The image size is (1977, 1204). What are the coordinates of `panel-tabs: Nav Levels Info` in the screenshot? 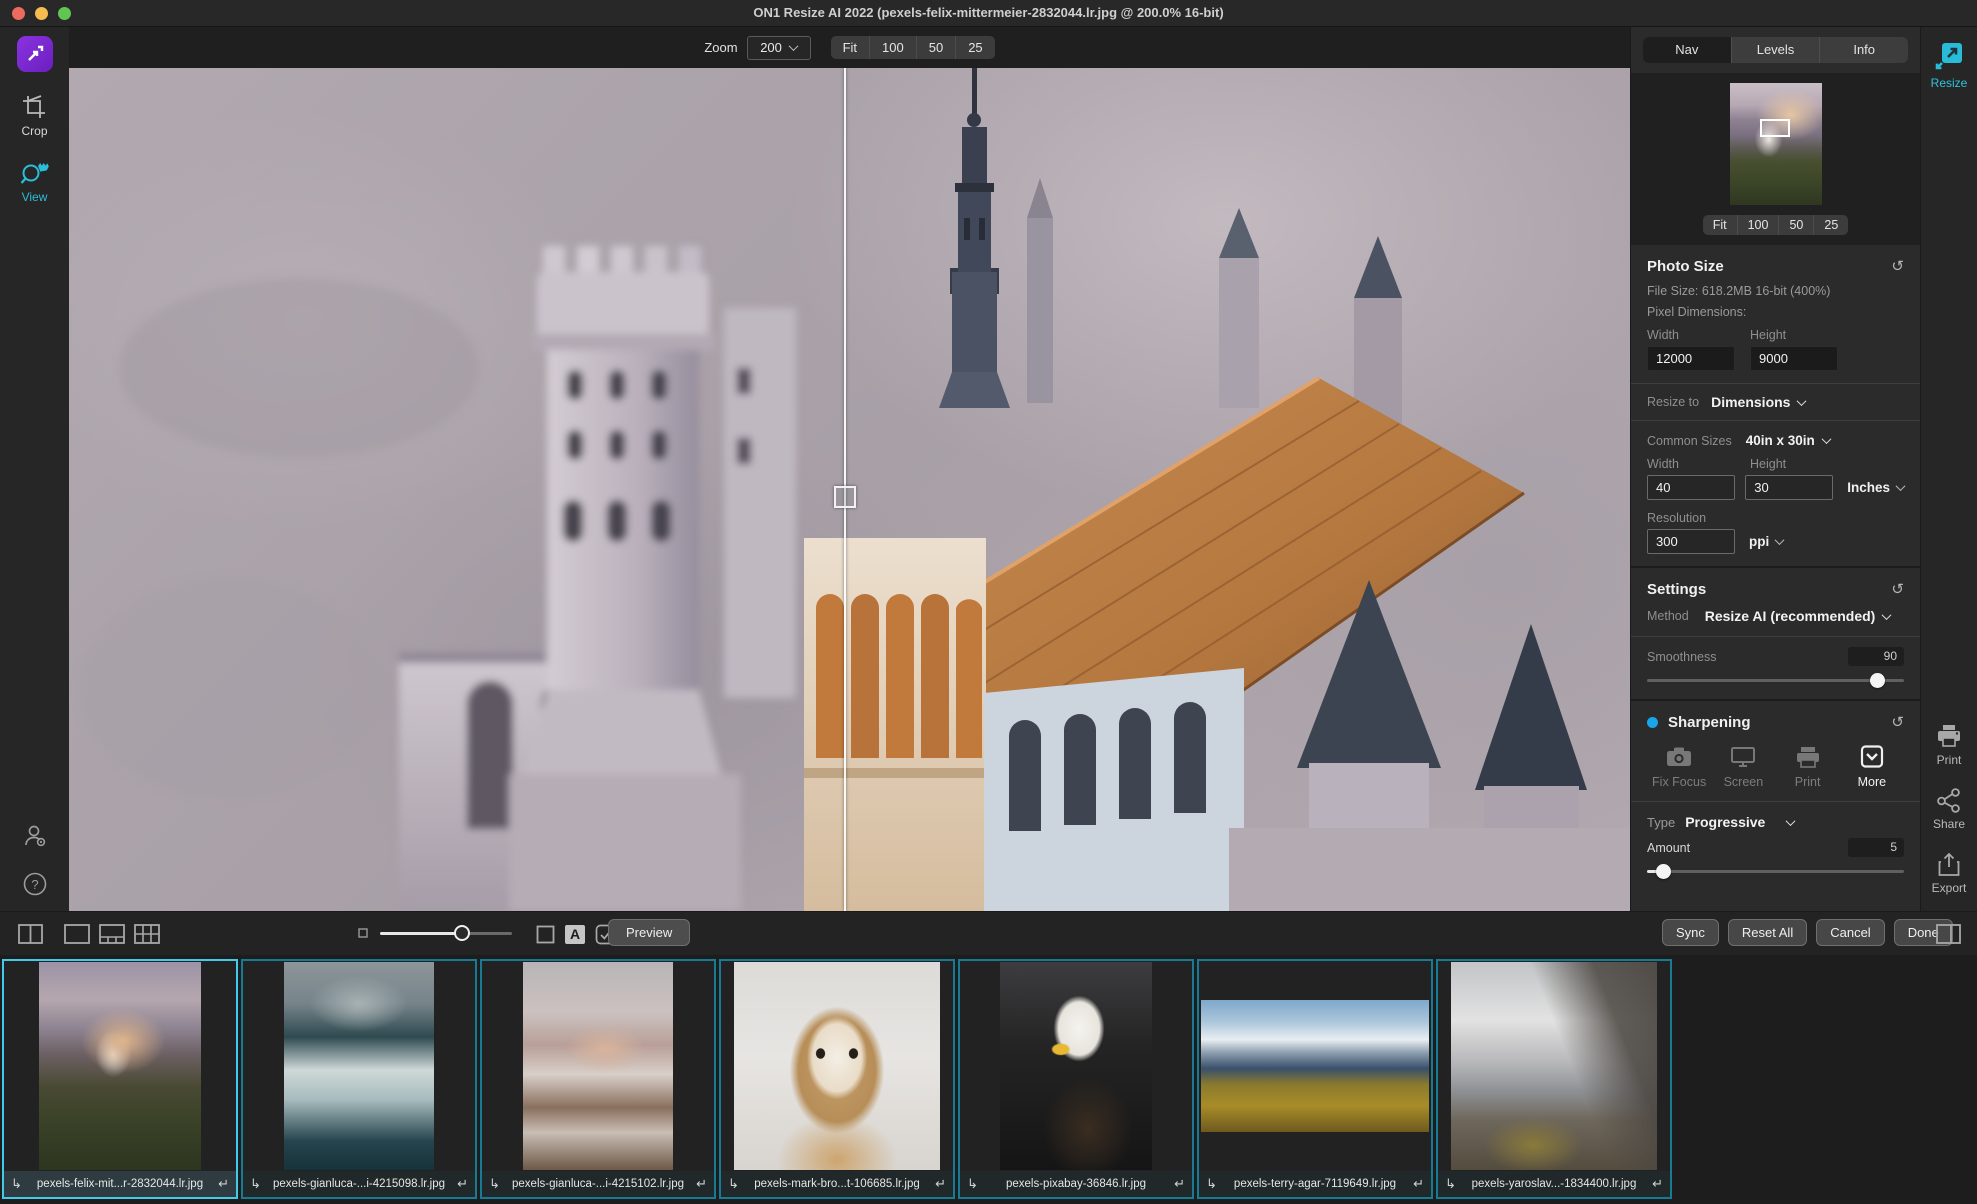 It's located at (1775, 50).